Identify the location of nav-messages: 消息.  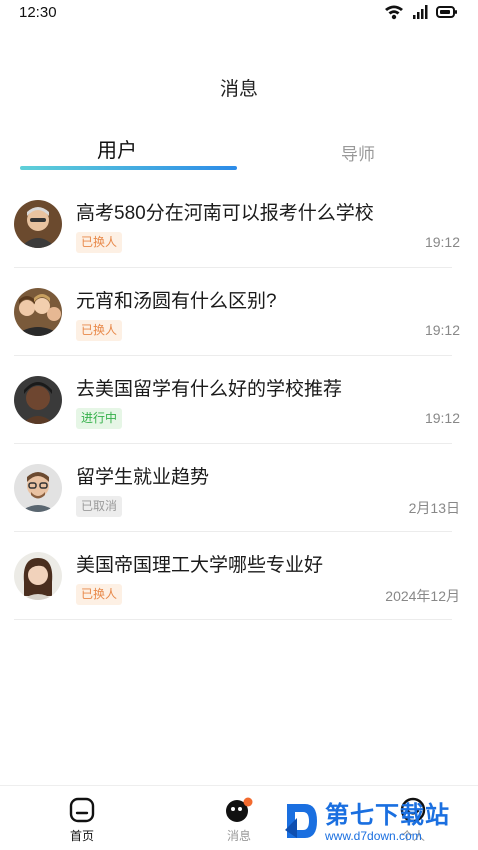
(239, 820).